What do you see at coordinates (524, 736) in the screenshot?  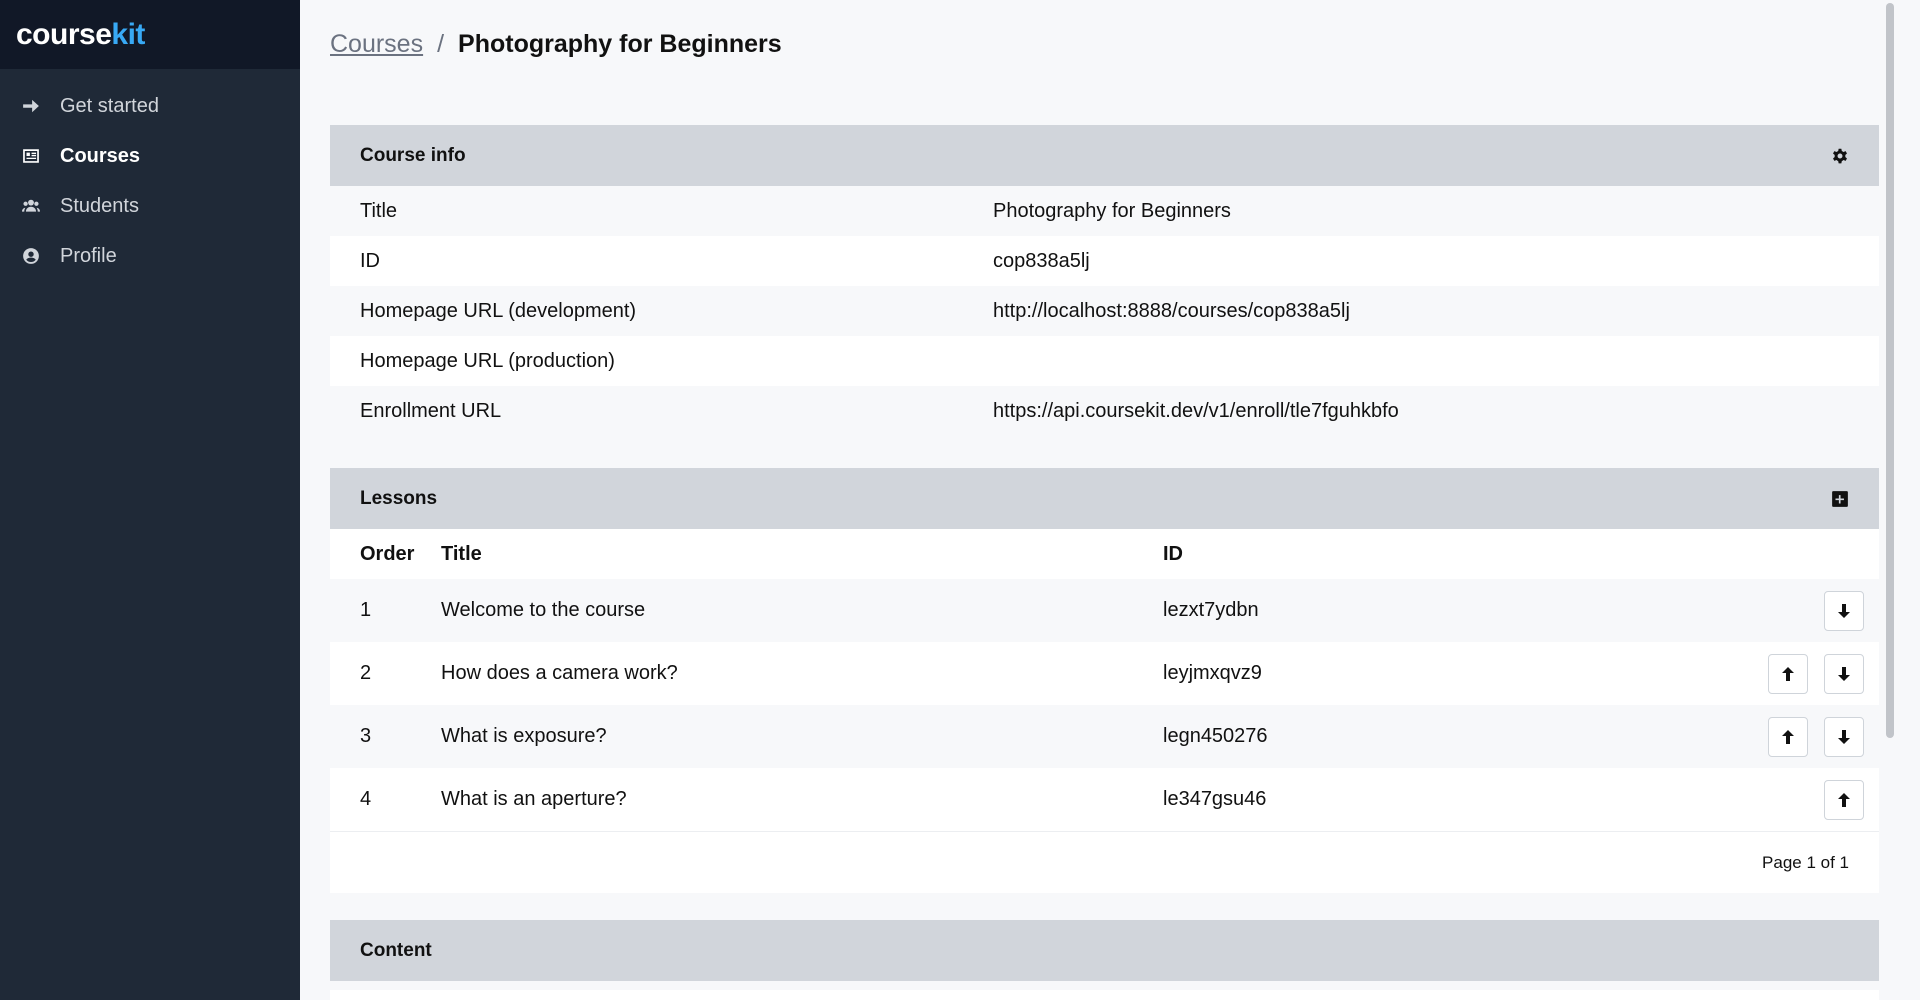 I see `lesson-title: What is exposure?` at bounding box center [524, 736].